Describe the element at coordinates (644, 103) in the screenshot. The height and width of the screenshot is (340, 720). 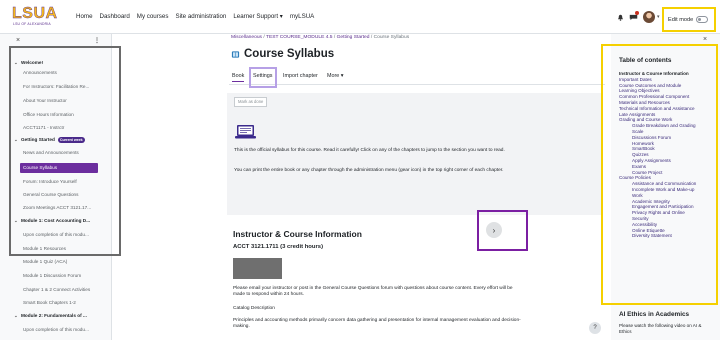
I see `toc-item: Materials and Resources` at that location.